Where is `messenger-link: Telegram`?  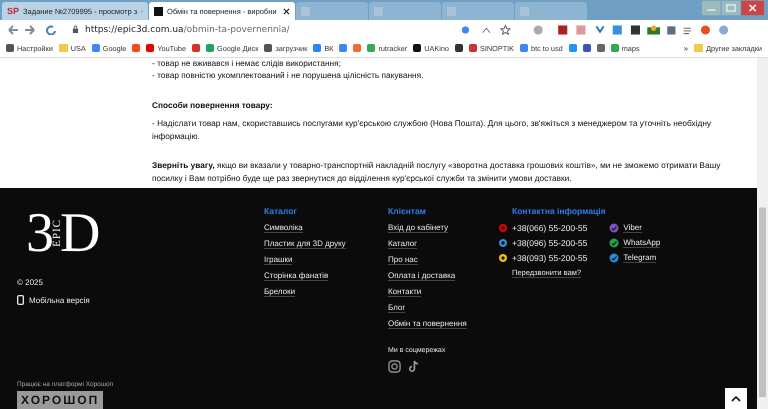 messenger-link: Telegram is located at coordinates (639, 258).